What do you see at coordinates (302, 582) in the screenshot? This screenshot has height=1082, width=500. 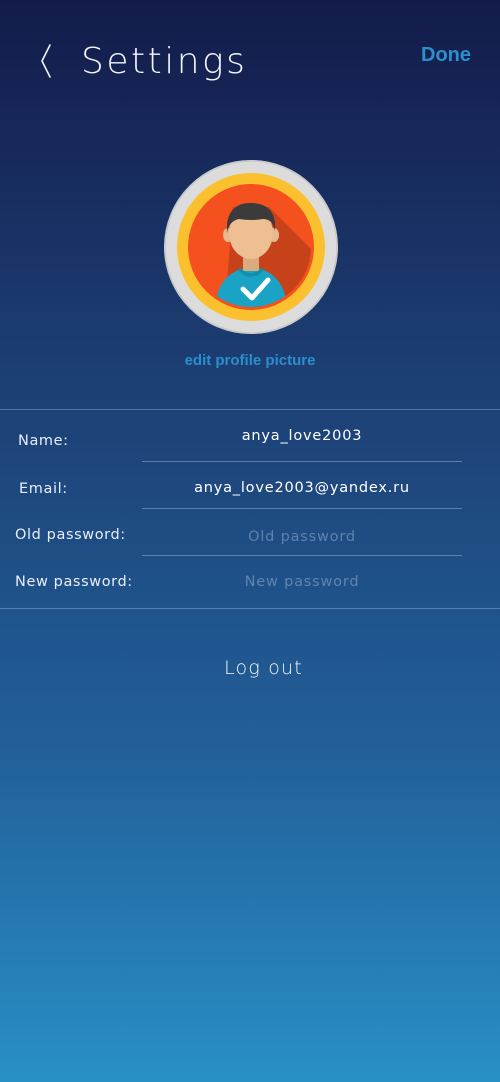 I see `new-password-field` at bounding box center [302, 582].